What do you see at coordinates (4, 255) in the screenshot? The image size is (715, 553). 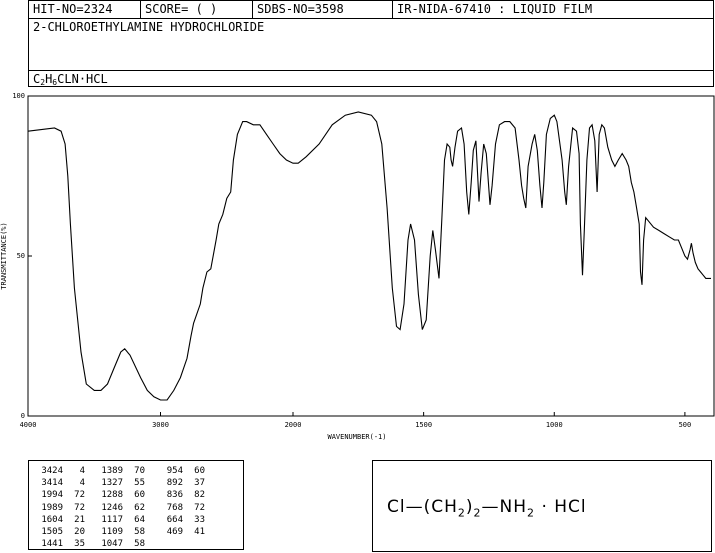 I see `y-axis-label: TRANSMITTANCE(%)` at bounding box center [4, 255].